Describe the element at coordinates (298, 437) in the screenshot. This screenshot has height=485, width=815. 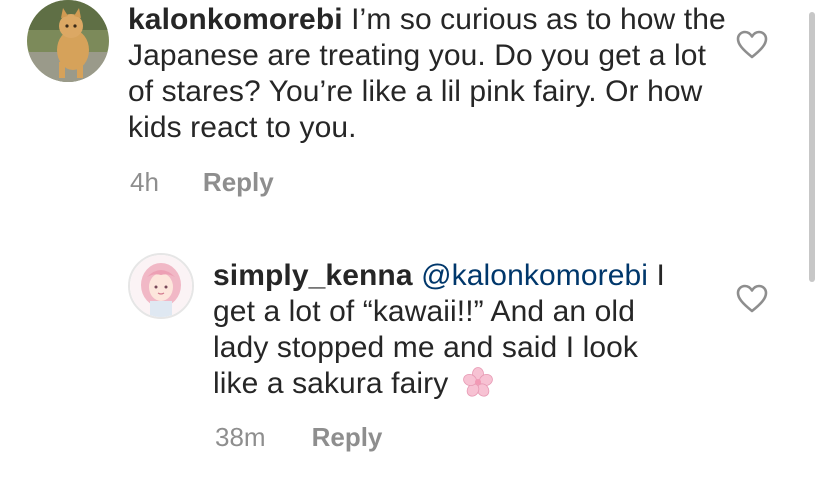
I see `comment-meta: 38m Reply` at that location.